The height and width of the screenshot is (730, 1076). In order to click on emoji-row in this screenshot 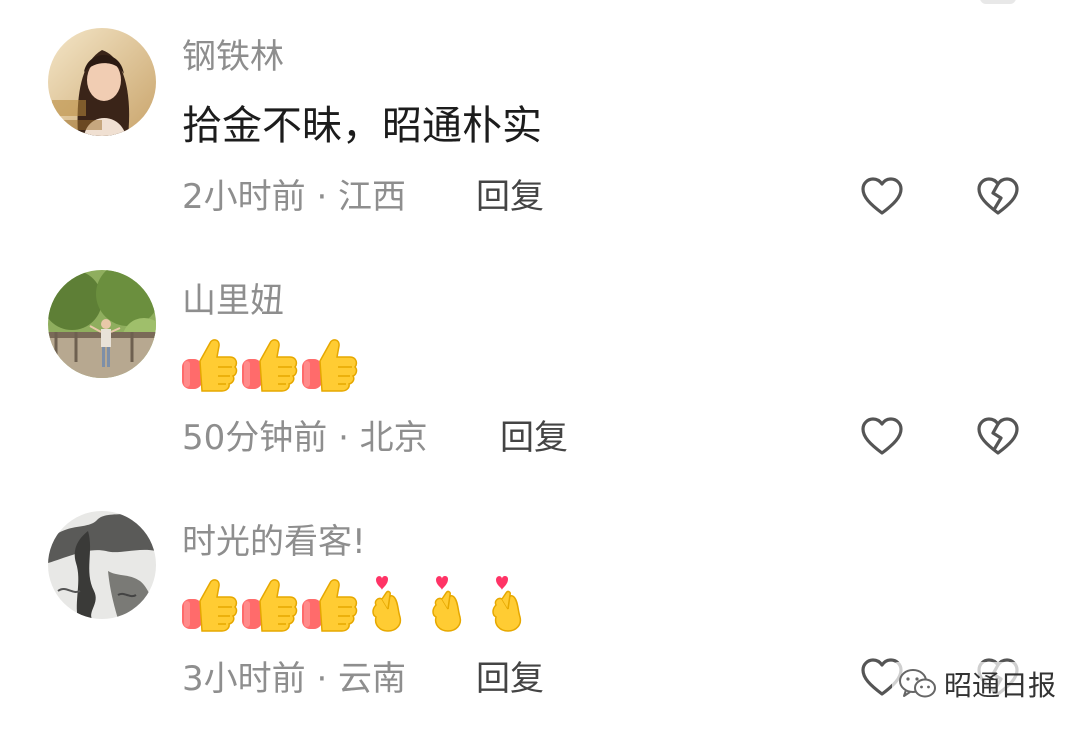, I will do `click(359, 606)`.